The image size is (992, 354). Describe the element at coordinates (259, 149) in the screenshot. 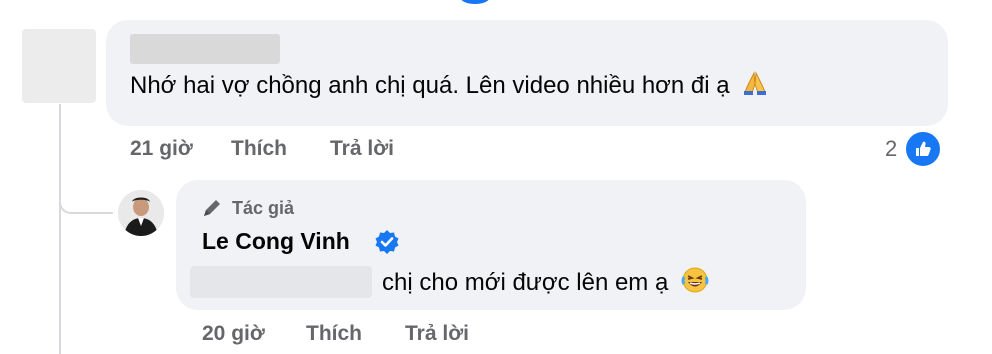

I see `comment-like-button: Thích` at that location.